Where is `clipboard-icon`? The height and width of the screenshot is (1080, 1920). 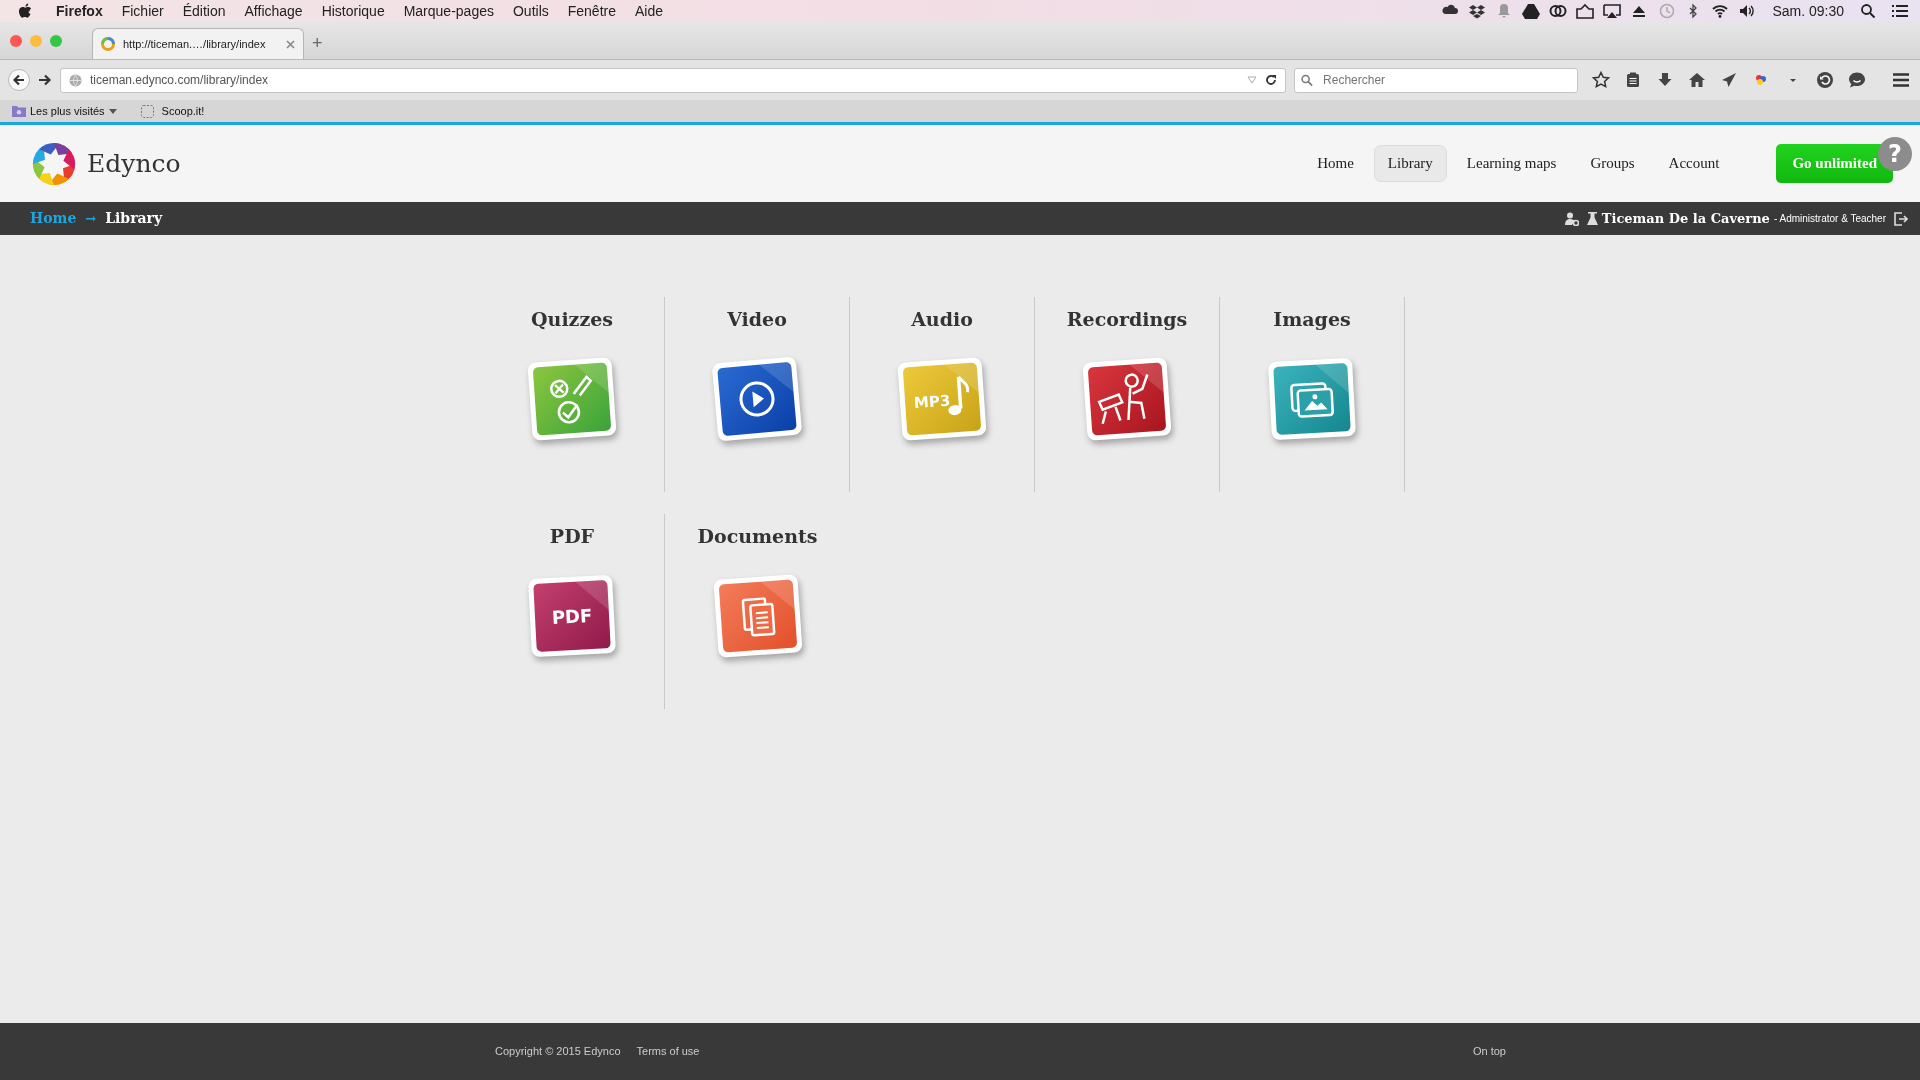 clipboard-icon is located at coordinates (1633, 80).